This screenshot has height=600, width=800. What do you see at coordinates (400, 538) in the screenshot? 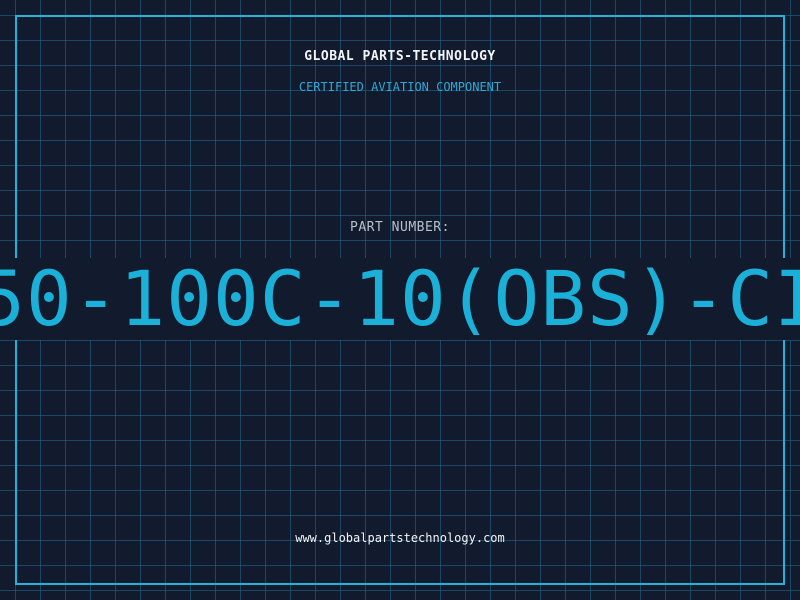
I see `website-url: www.globalpartstechnology.com` at bounding box center [400, 538].